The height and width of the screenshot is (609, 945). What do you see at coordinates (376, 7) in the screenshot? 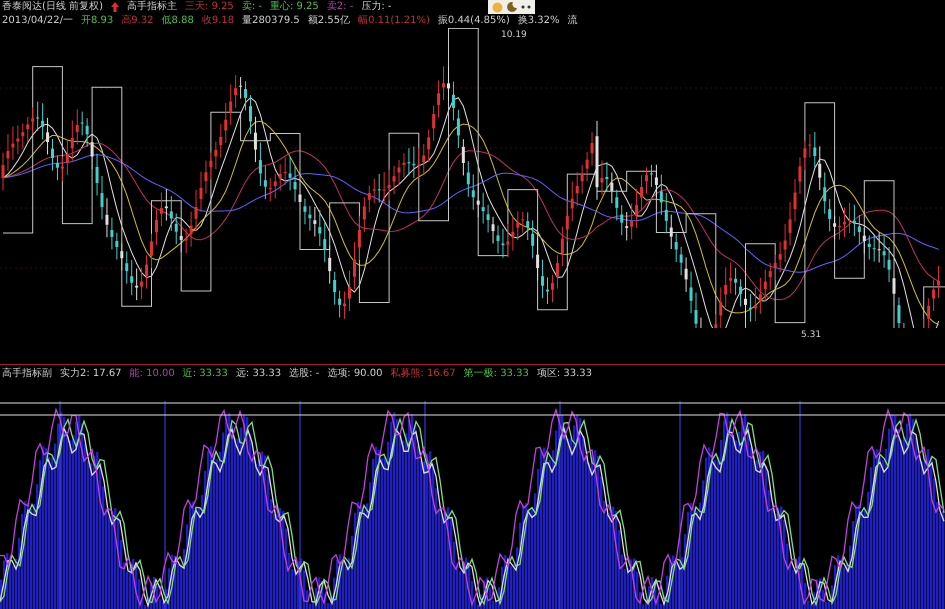
I see `indicator-value: 压力: -` at bounding box center [376, 7].